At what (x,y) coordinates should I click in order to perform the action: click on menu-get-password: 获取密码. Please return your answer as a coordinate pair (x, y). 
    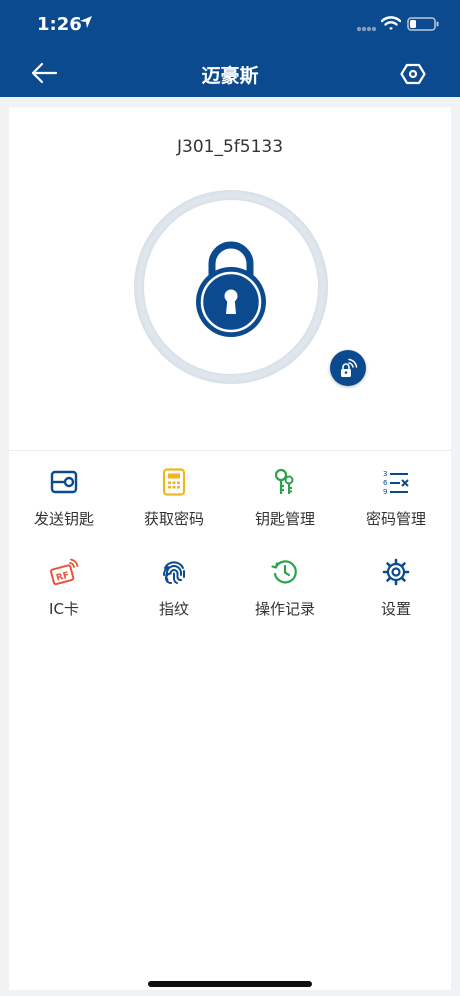
    Looking at the image, I should click on (174, 507).